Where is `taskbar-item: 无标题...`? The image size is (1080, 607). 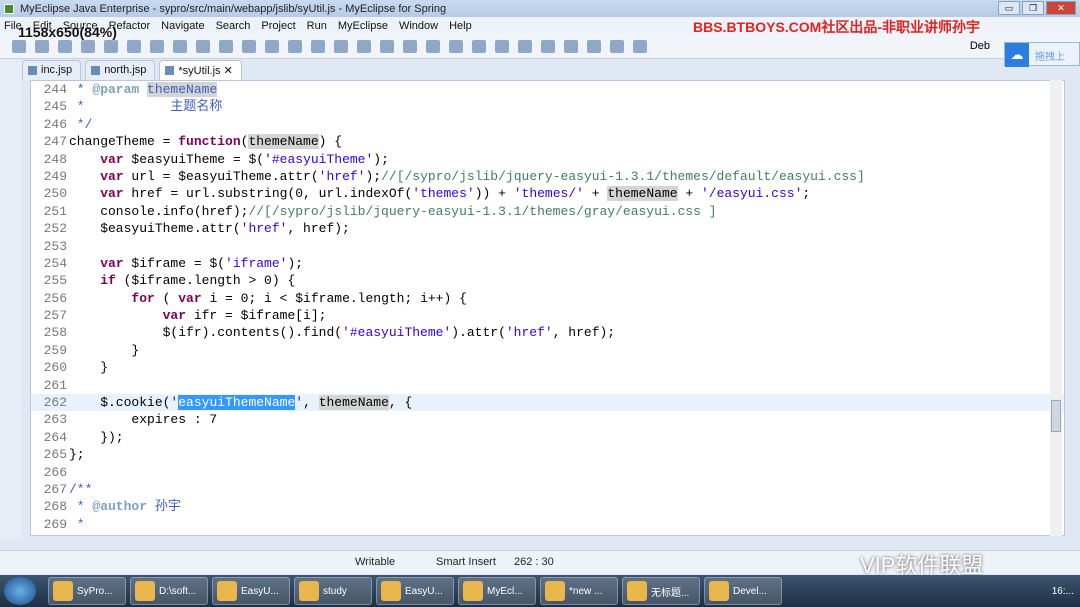
taskbar-item: 无标题... is located at coordinates (661, 591).